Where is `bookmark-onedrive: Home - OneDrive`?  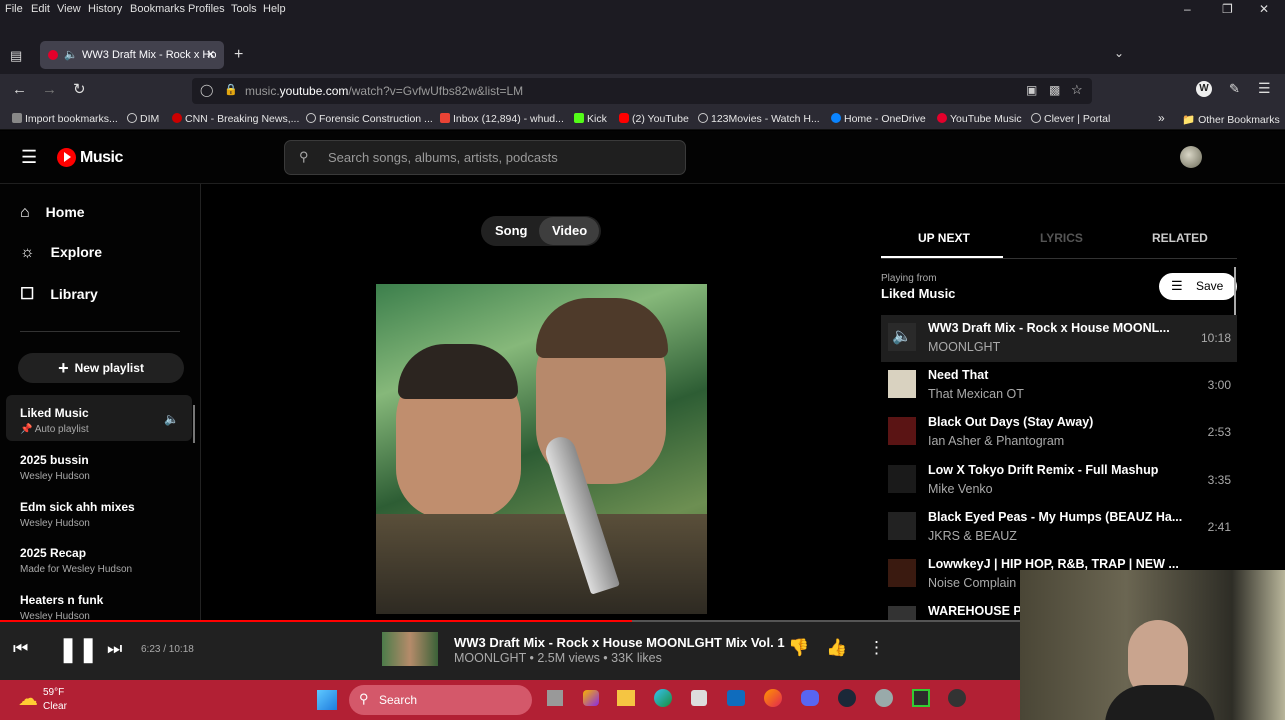
bookmark-onedrive: Home - OneDrive is located at coordinates (878, 119).